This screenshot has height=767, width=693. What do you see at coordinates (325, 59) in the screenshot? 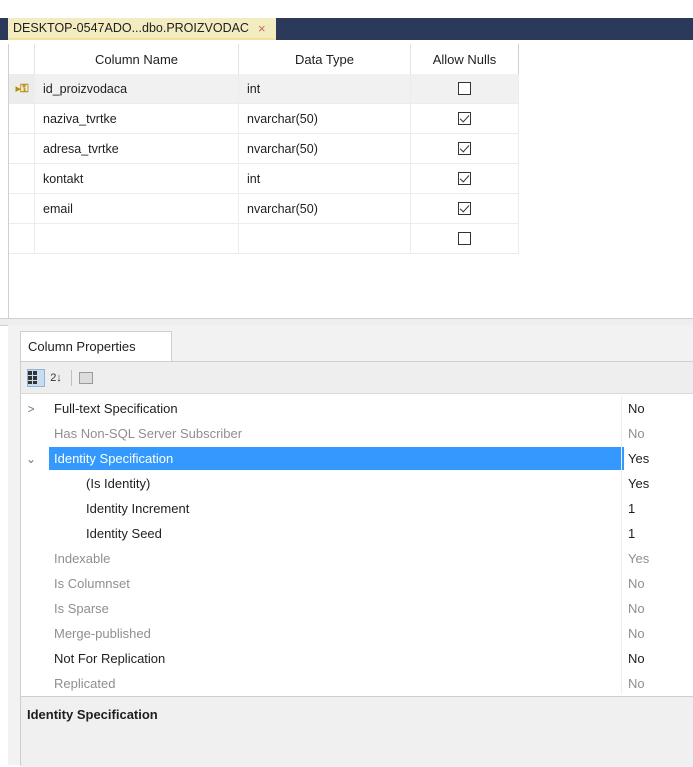
I see `data-type-header: Data Type` at bounding box center [325, 59].